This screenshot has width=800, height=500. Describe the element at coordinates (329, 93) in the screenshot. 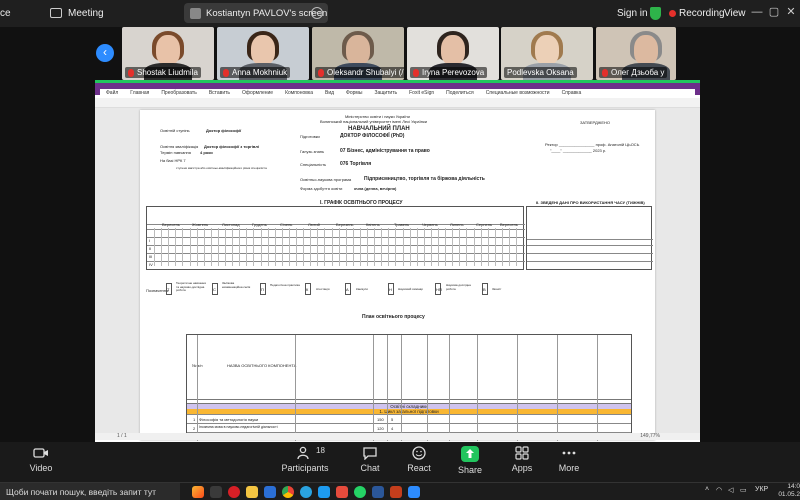

I see `menu-item: Вид` at that location.